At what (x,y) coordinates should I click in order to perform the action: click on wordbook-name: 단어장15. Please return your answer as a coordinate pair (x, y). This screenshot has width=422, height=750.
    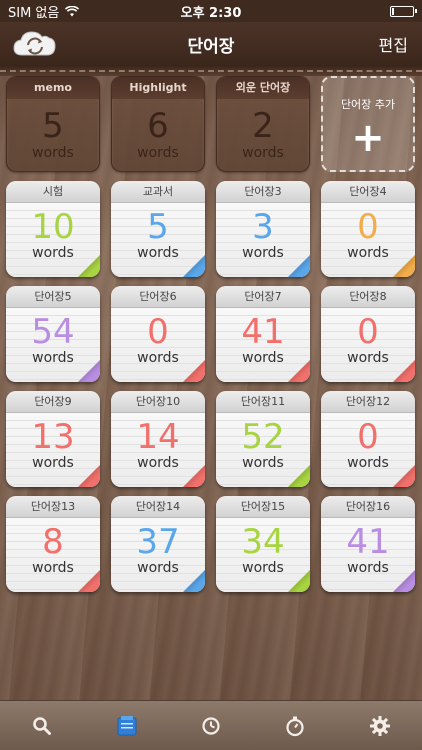
    Looking at the image, I should click on (263, 507).